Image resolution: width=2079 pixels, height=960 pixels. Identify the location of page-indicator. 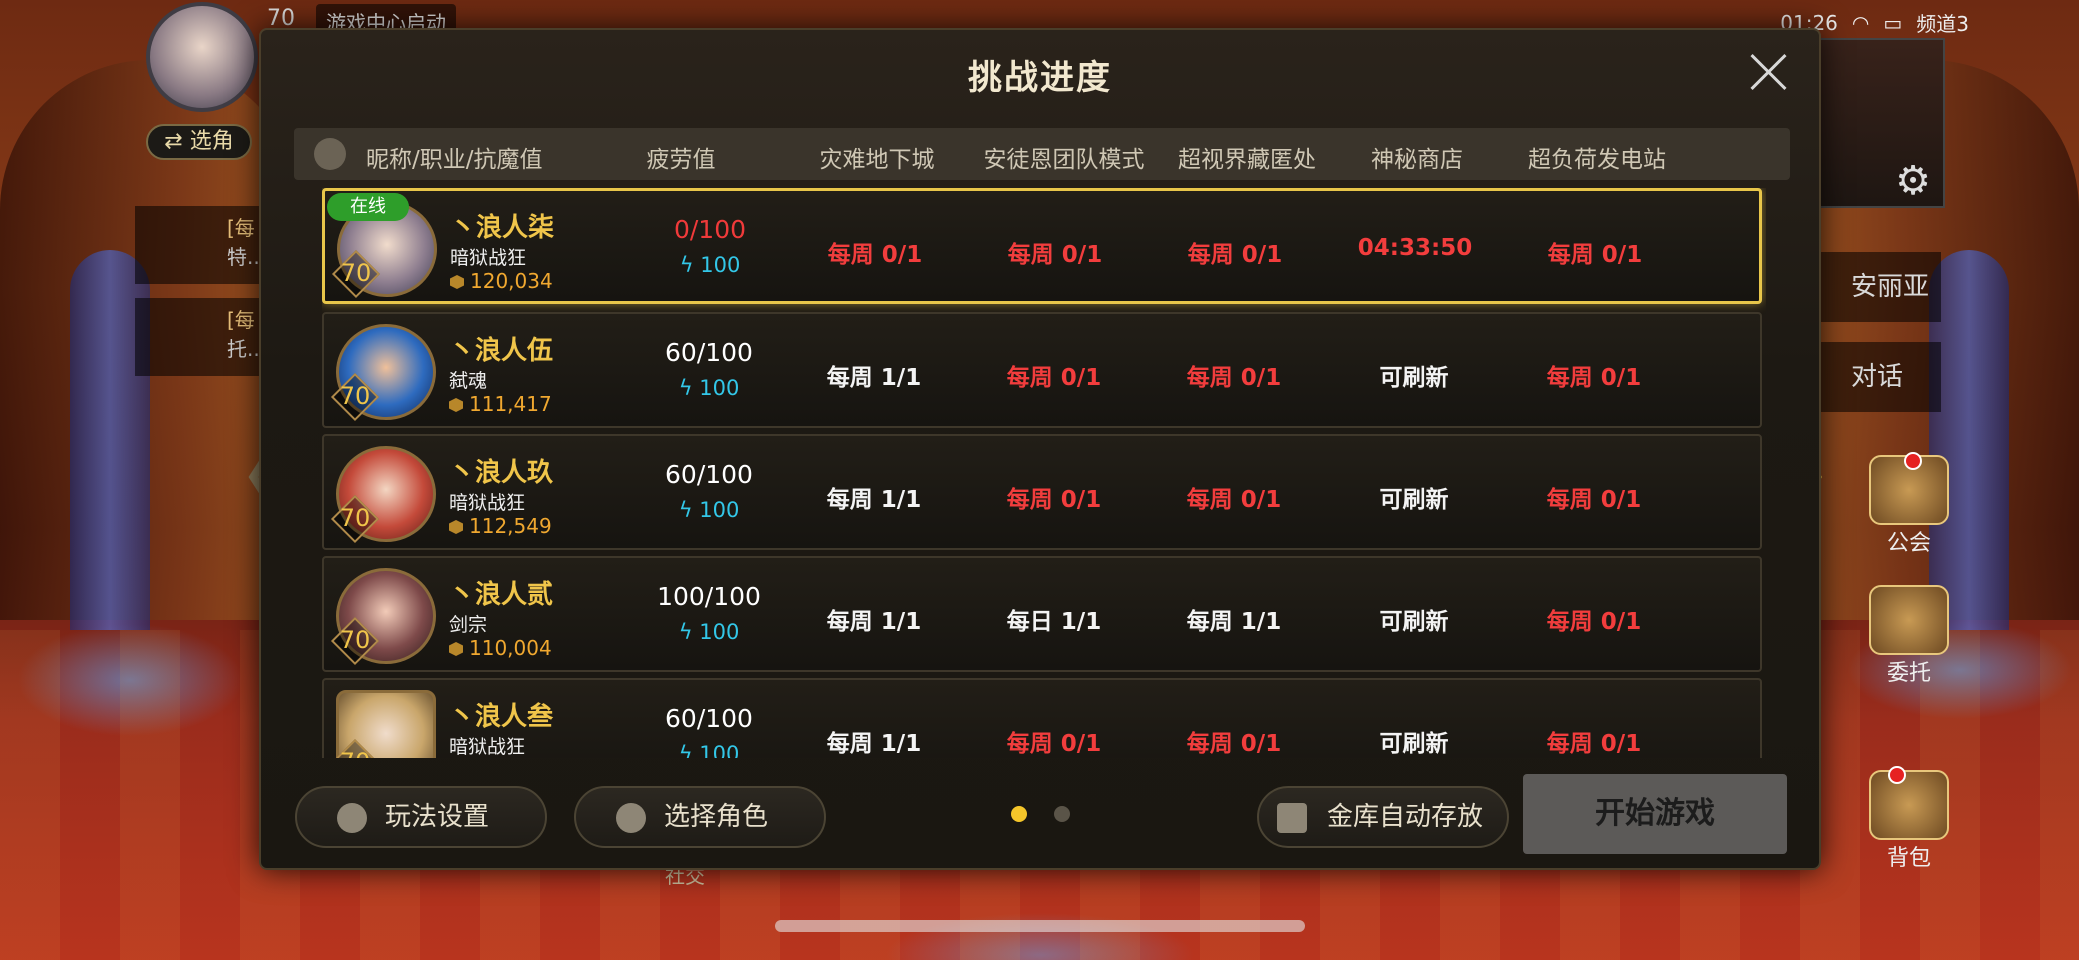
(1062, 814).